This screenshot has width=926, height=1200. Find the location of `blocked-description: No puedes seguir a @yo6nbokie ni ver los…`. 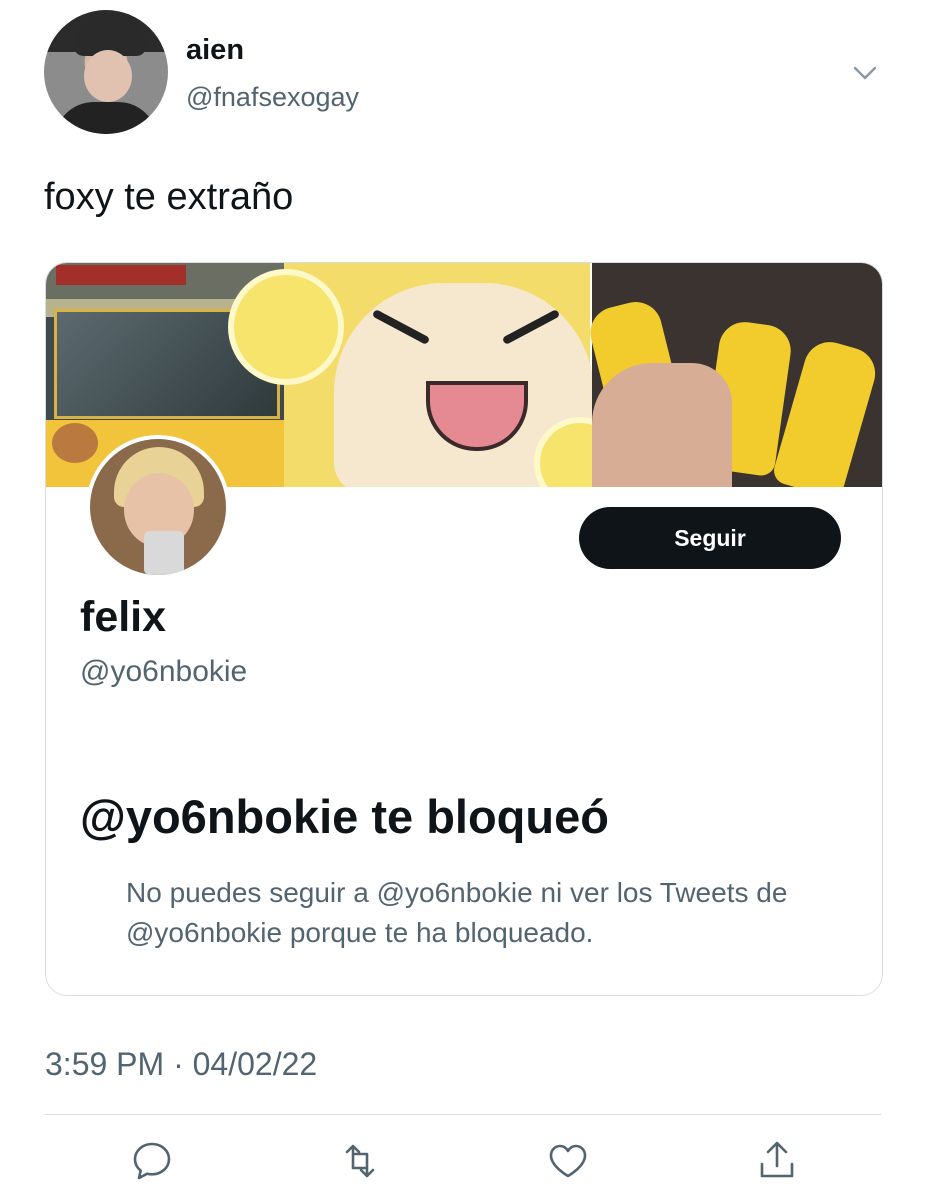

blocked-description: No puedes seguir a @yo6nbokie ni ver los… is located at coordinates (457, 912).